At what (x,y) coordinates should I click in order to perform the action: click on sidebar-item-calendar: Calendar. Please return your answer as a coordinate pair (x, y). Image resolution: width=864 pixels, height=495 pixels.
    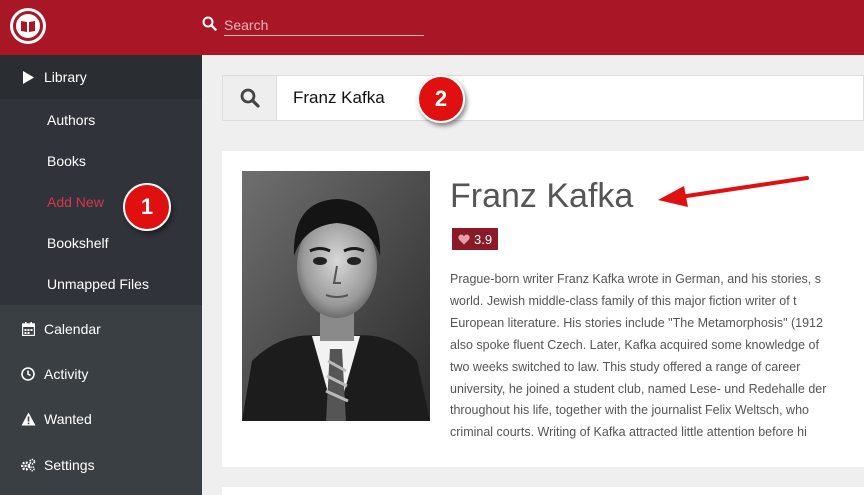
    Looking at the image, I should click on (101, 329).